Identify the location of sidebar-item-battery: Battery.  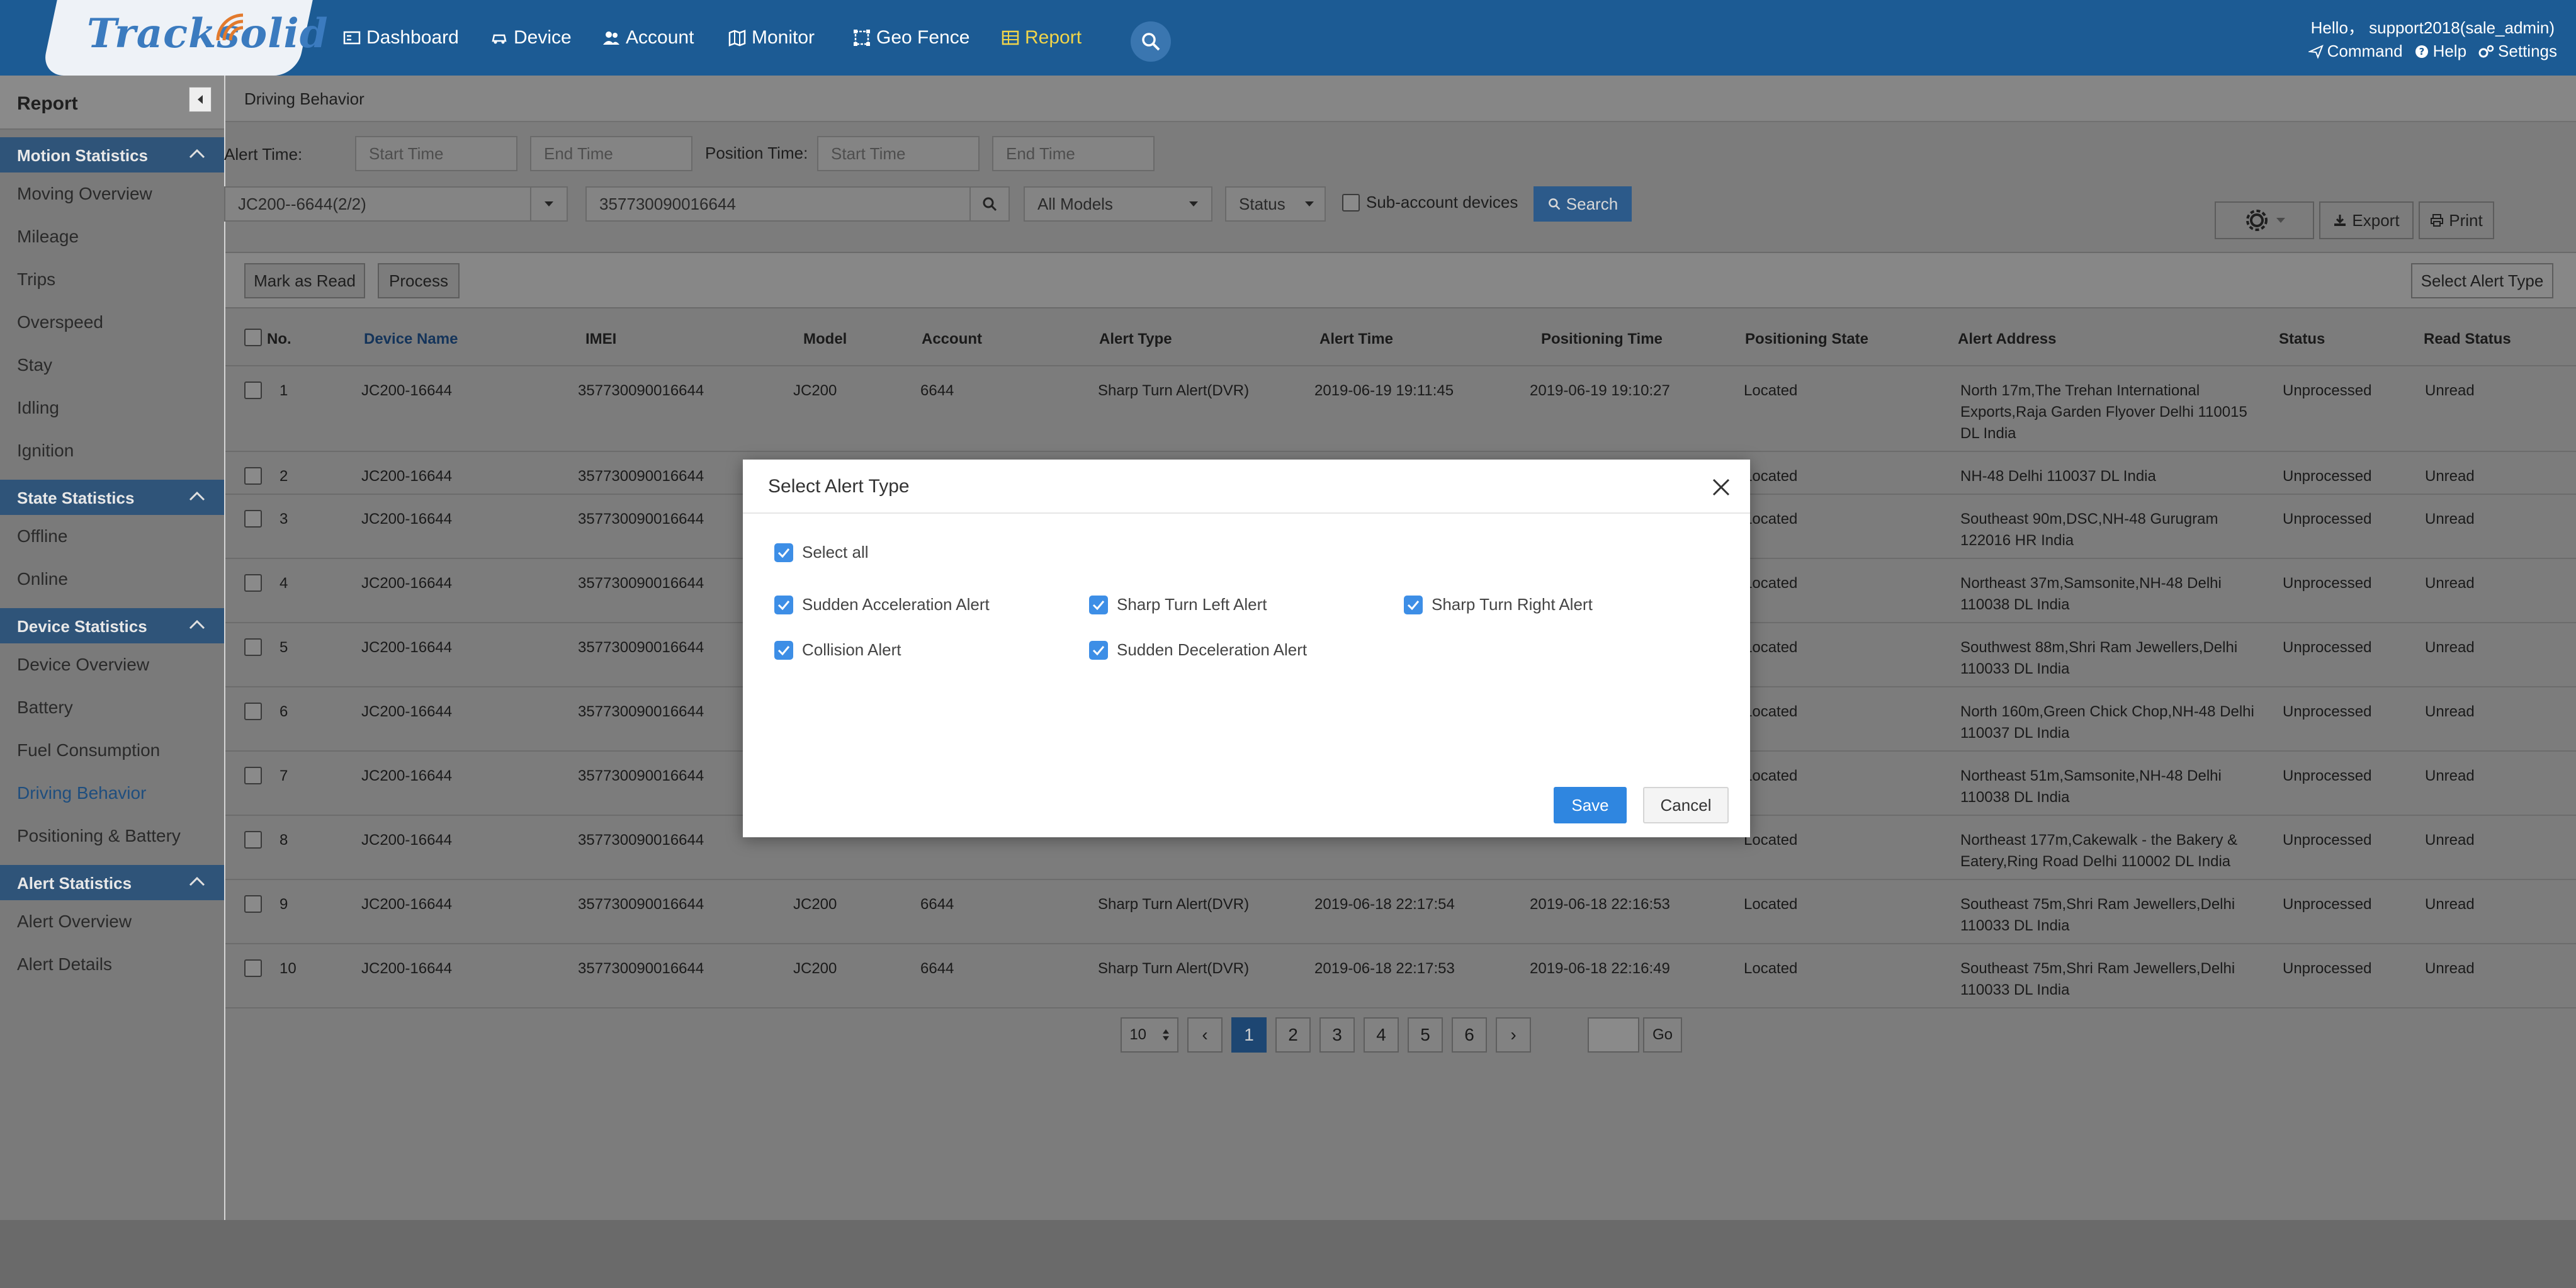
(112, 707).